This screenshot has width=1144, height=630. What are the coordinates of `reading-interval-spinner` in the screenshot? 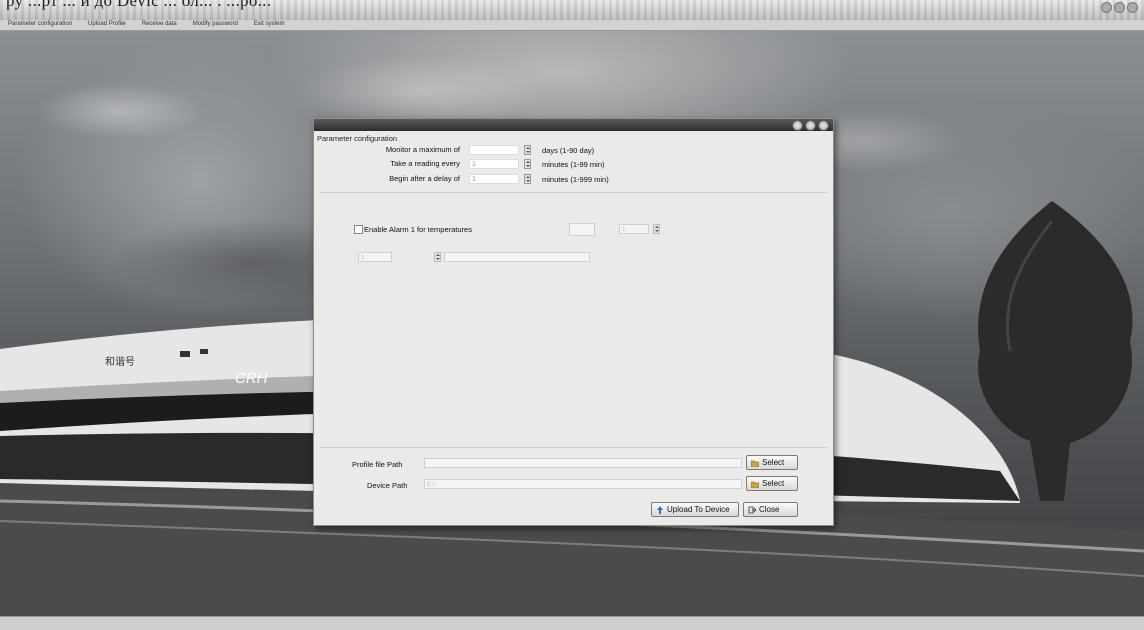 It's located at (527, 164).